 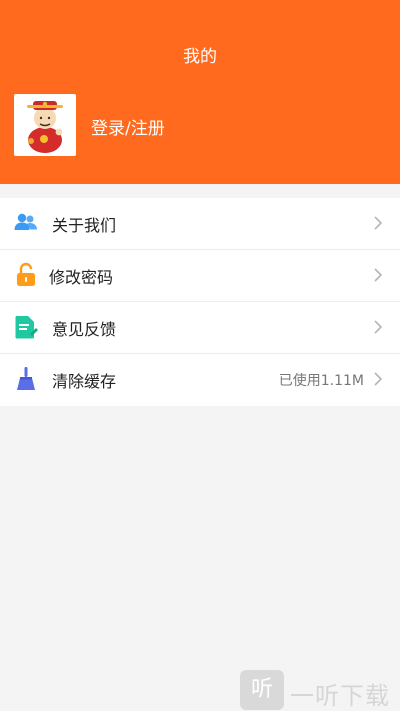 What do you see at coordinates (200, 276) in the screenshot?
I see `menu-item-change-password: 修改密码` at bounding box center [200, 276].